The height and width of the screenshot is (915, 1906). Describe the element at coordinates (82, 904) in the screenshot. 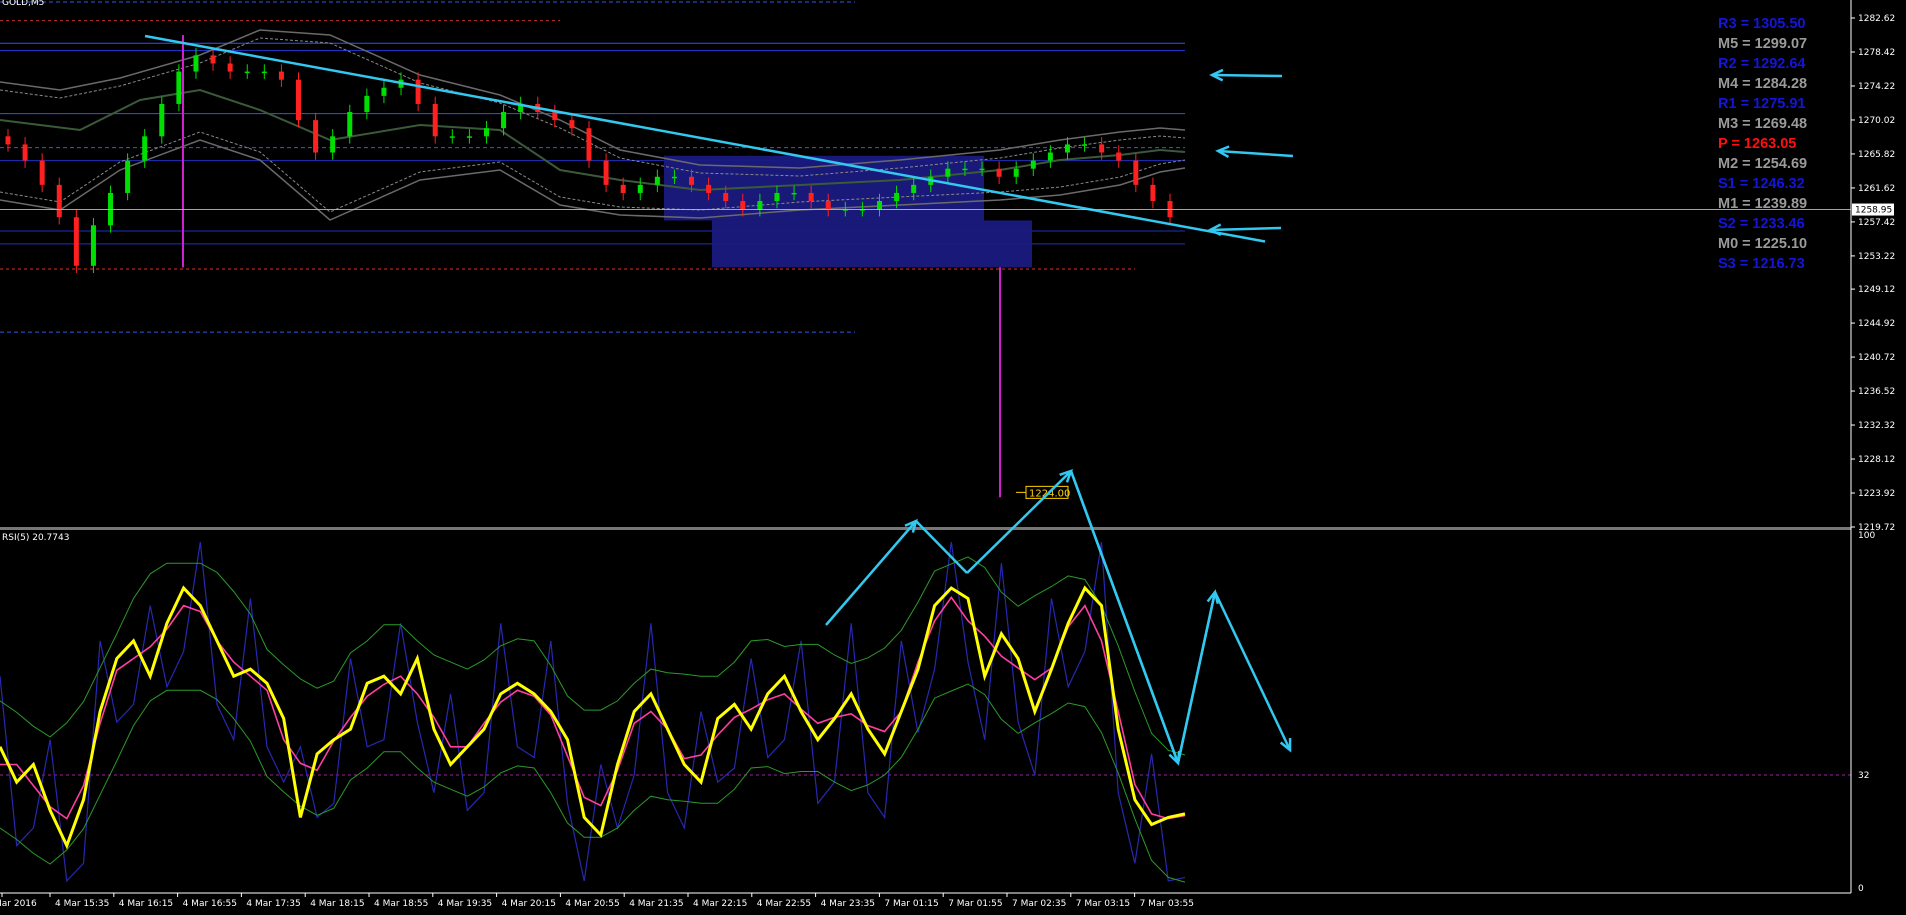

I see `time-tick-label: 4 Mar 15:35` at that location.